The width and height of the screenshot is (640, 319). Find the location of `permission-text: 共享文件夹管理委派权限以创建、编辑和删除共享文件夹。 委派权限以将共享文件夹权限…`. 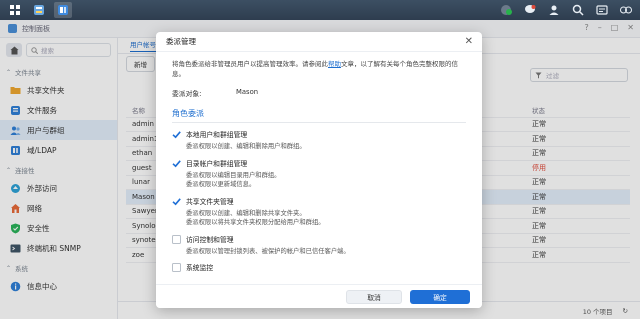

permission-text: 共享文件夹管理委派权限以创建、编辑和删除共享文件夹。 委派权限以将共享文件夹权限… is located at coordinates (255, 212).